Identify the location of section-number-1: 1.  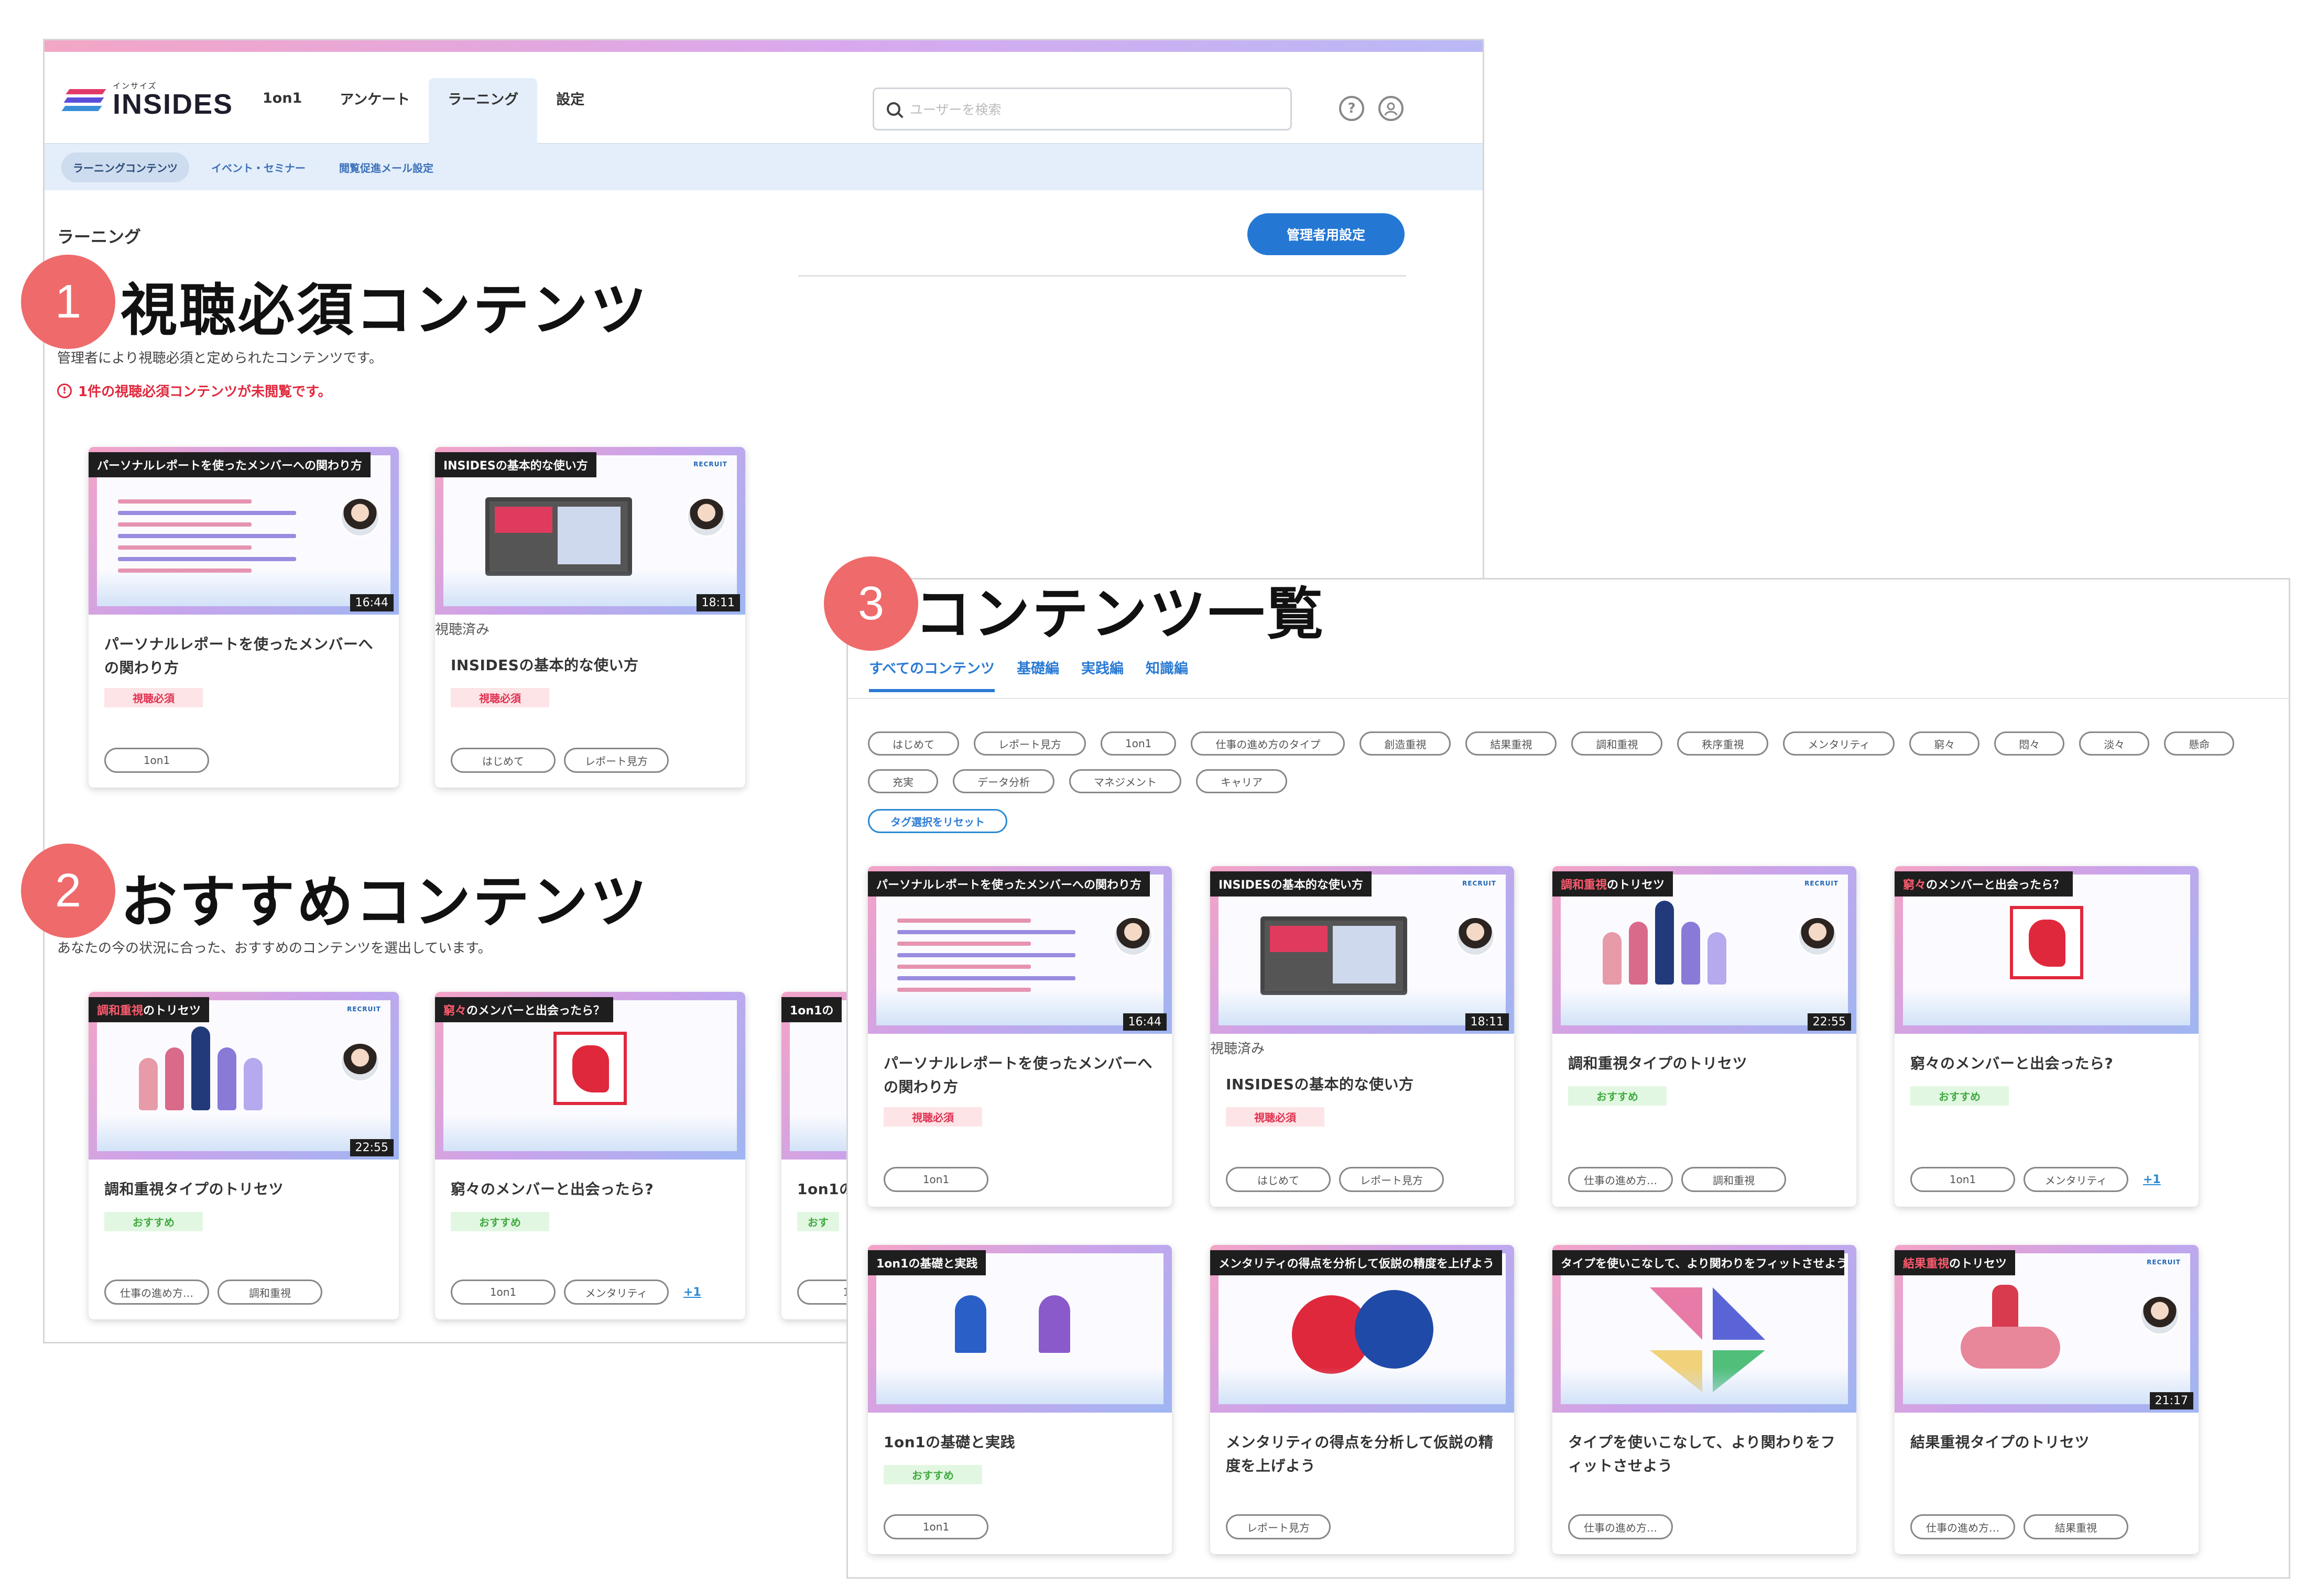
(68, 302).